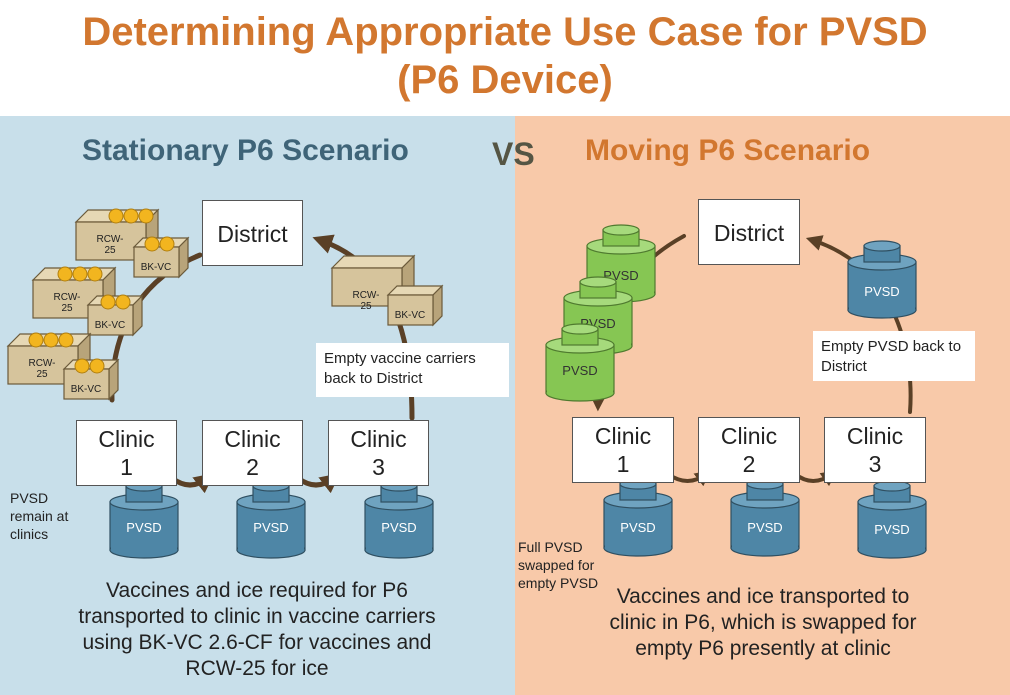 The height and width of the screenshot is (695, 1010). I want to click on stationary-pvsd-units: PVSD PVSD PVSD, so click(271, 519).